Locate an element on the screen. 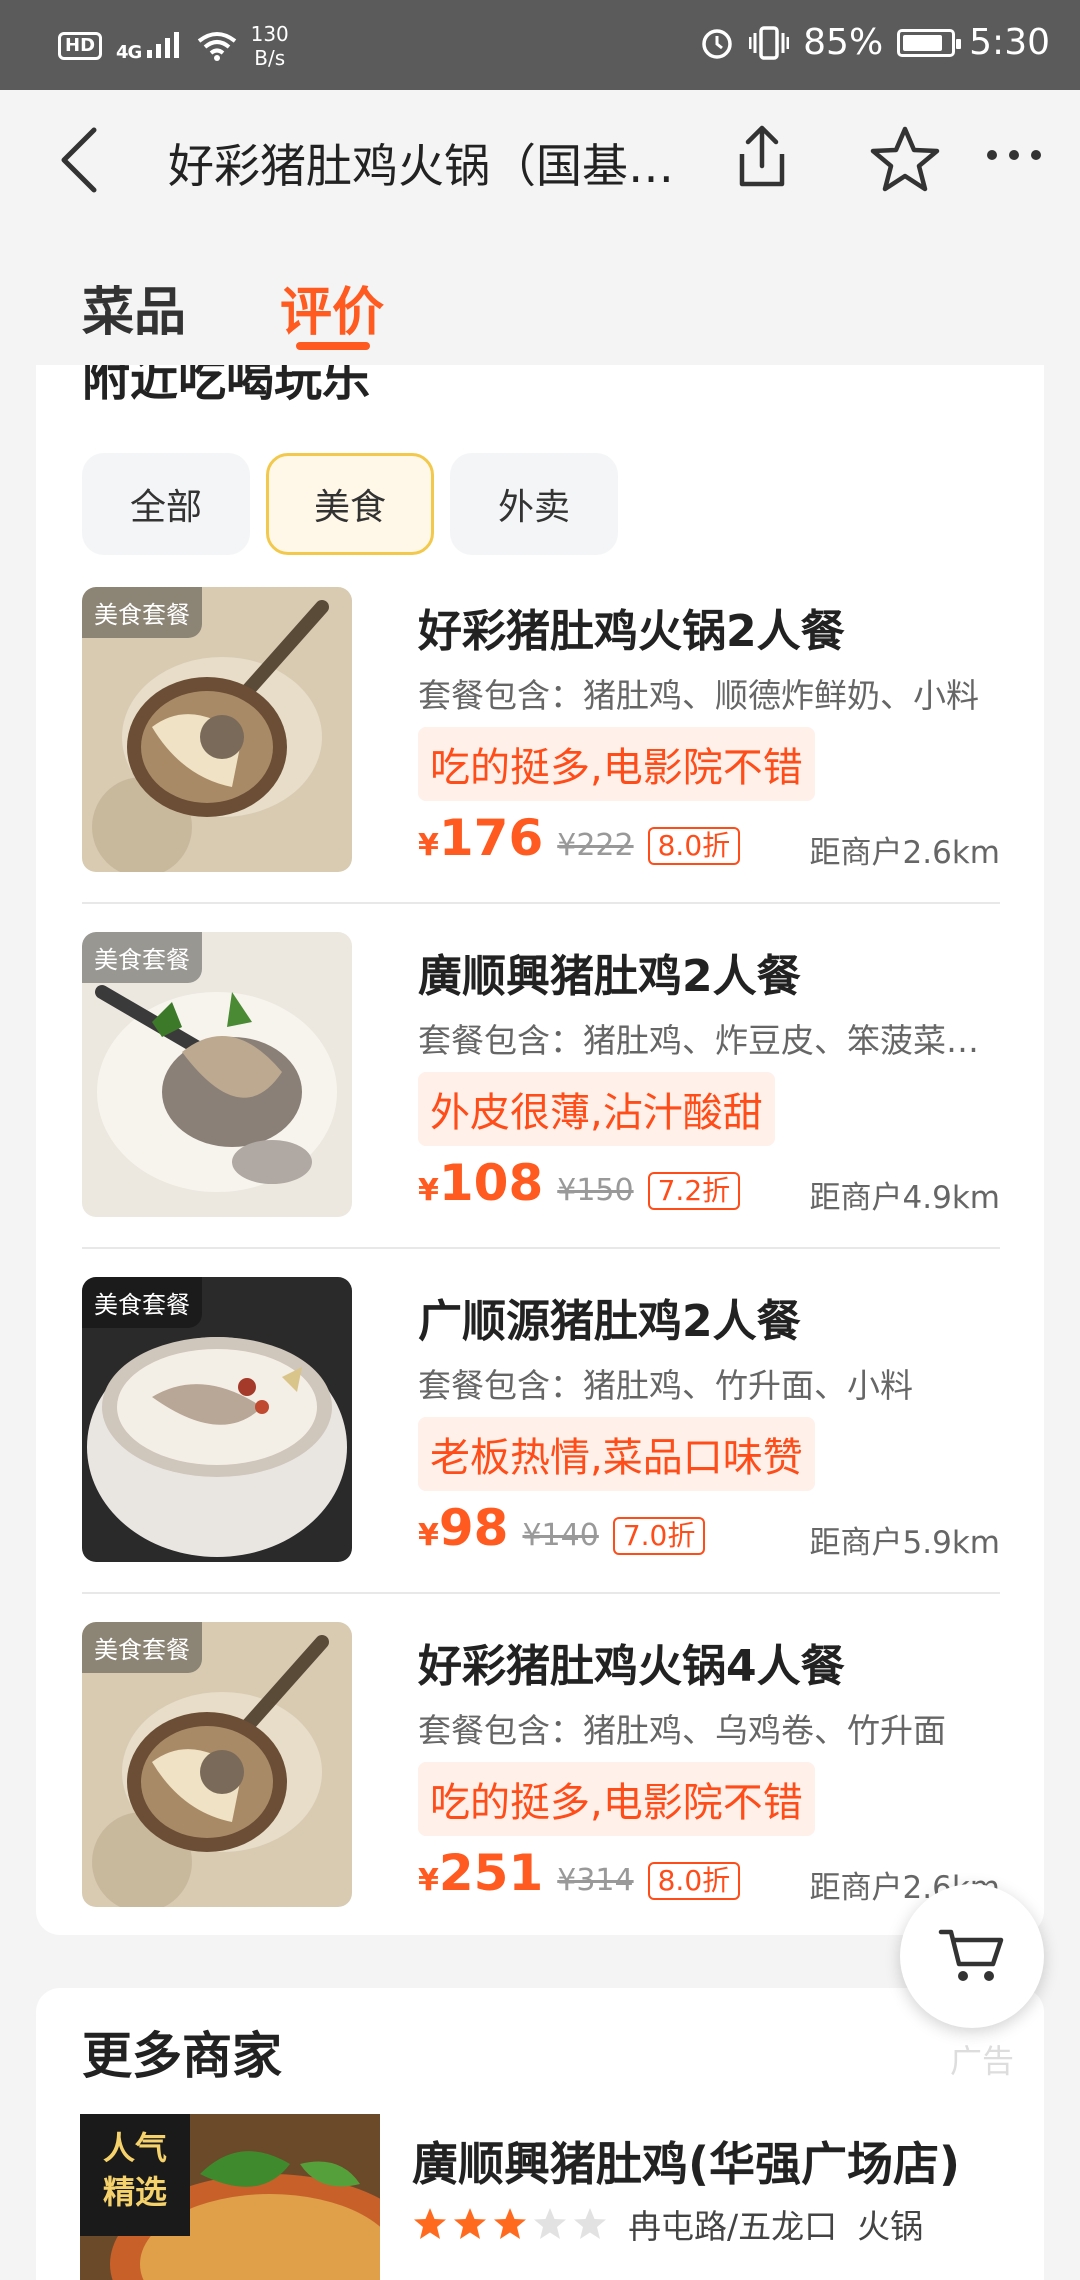 This screenshot has height=2280, width=1080. discount-badge: 7.0折 is located at coordinates (659, 1536).